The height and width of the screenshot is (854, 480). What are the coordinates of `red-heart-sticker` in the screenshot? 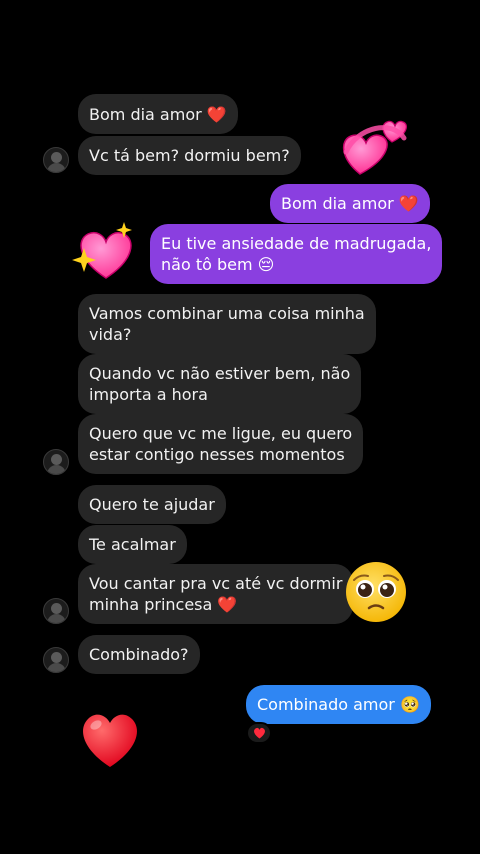 It's located at (110, 740).